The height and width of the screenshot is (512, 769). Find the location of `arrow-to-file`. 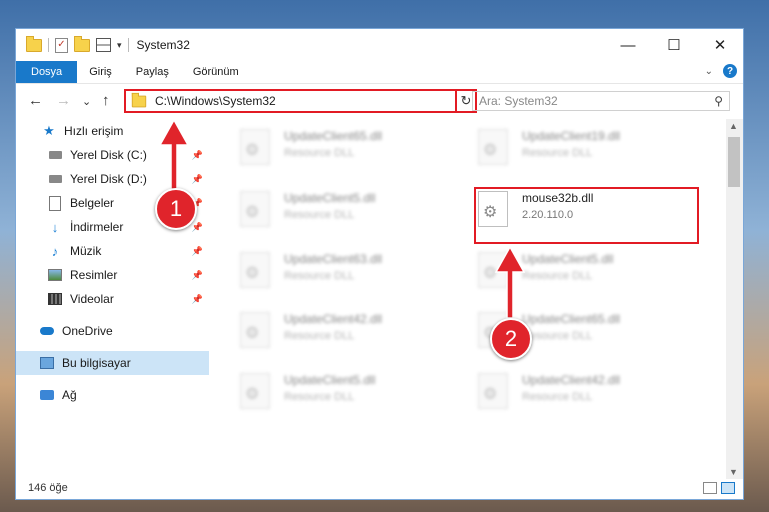

arrow-to-file is located at coordinates (510, 282).